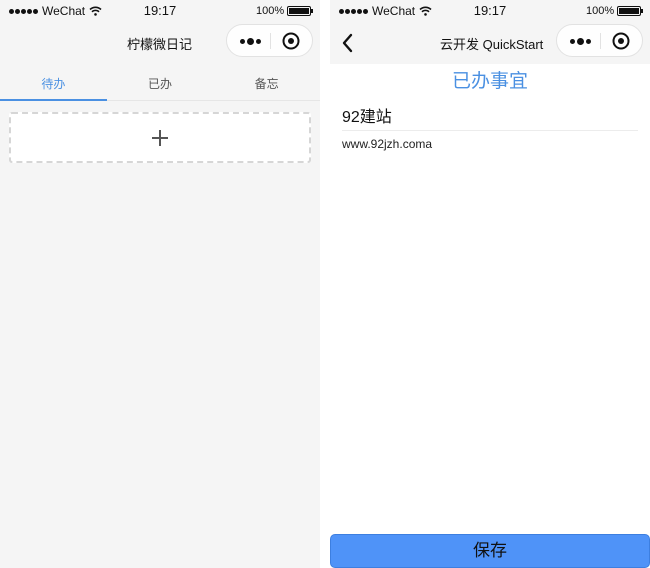 Image resolution: width=650 pixels, height=568 pixels. I want to click on nav-bar: 柠檬微日记, so click(160, 43).